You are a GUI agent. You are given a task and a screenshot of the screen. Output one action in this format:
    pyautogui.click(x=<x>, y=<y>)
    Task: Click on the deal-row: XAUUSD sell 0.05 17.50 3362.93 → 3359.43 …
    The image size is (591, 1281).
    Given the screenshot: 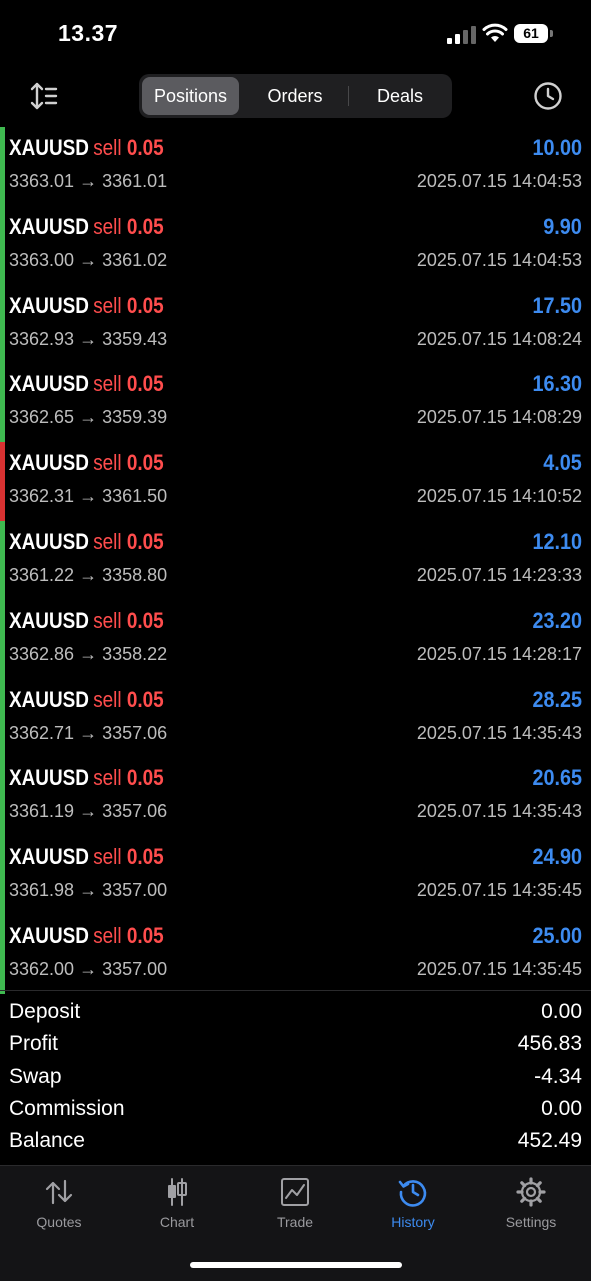 What is the action you would take?
    pyautogui.click(x=295, y=324)
    